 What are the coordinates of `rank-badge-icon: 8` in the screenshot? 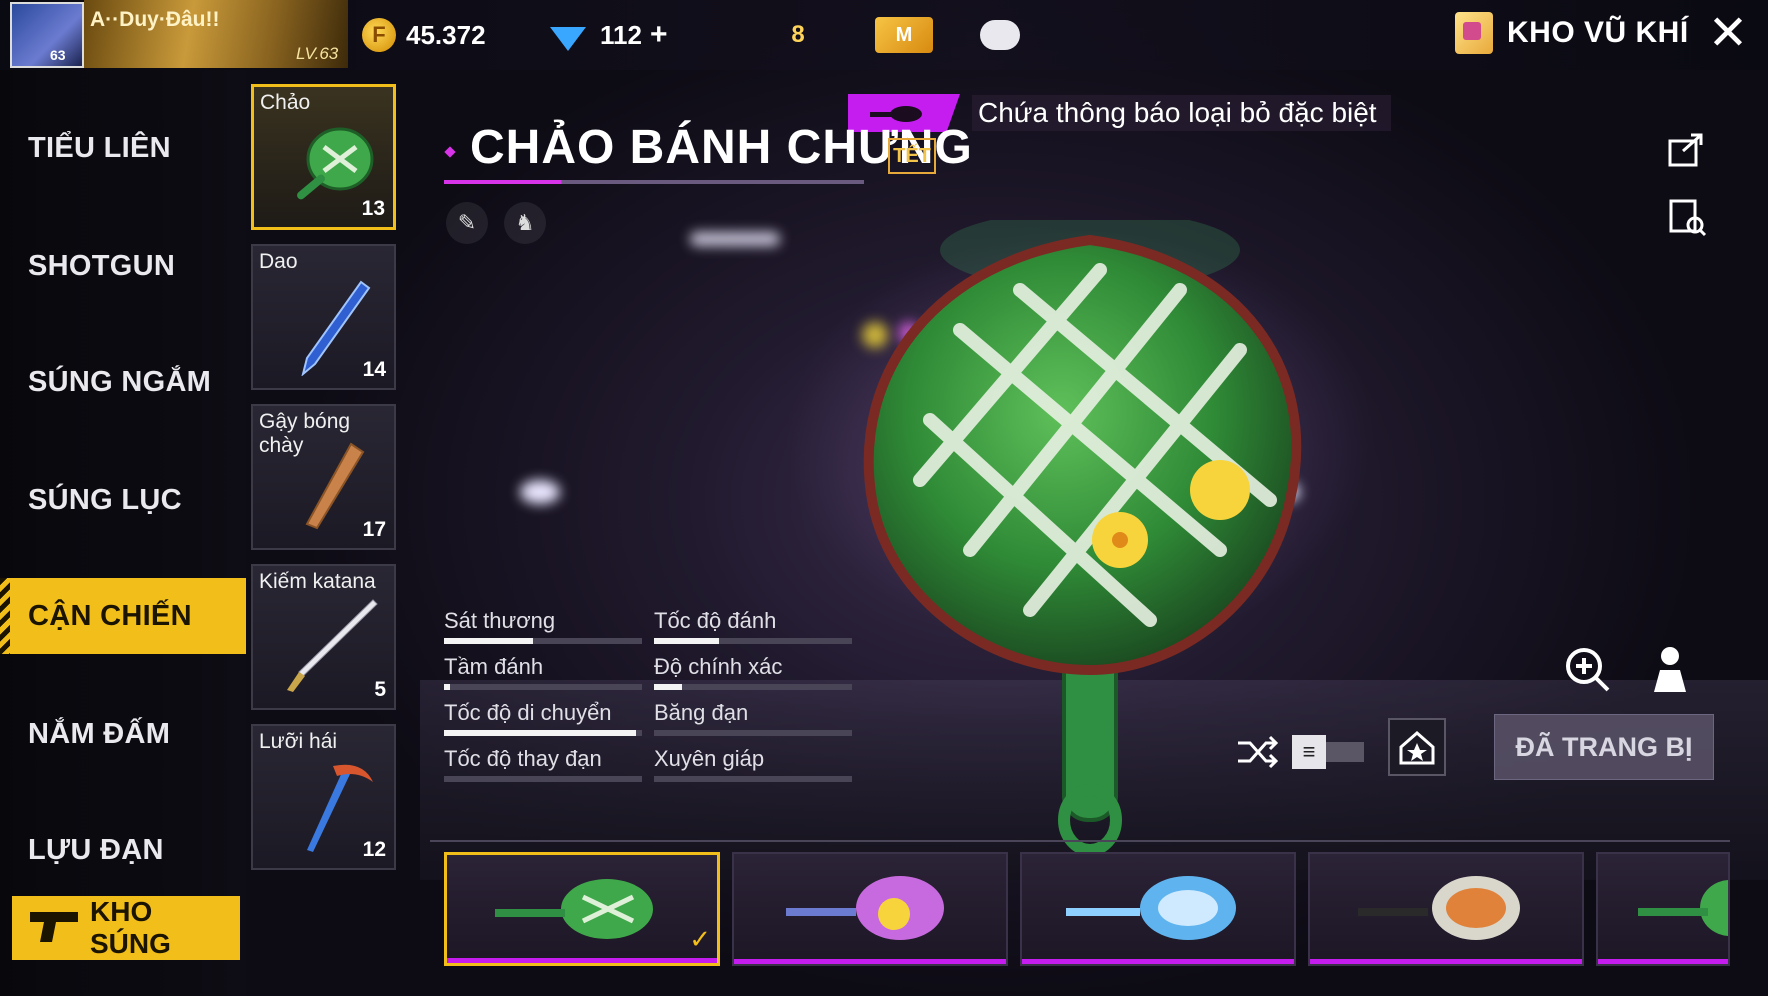 It's located at (798, 35).